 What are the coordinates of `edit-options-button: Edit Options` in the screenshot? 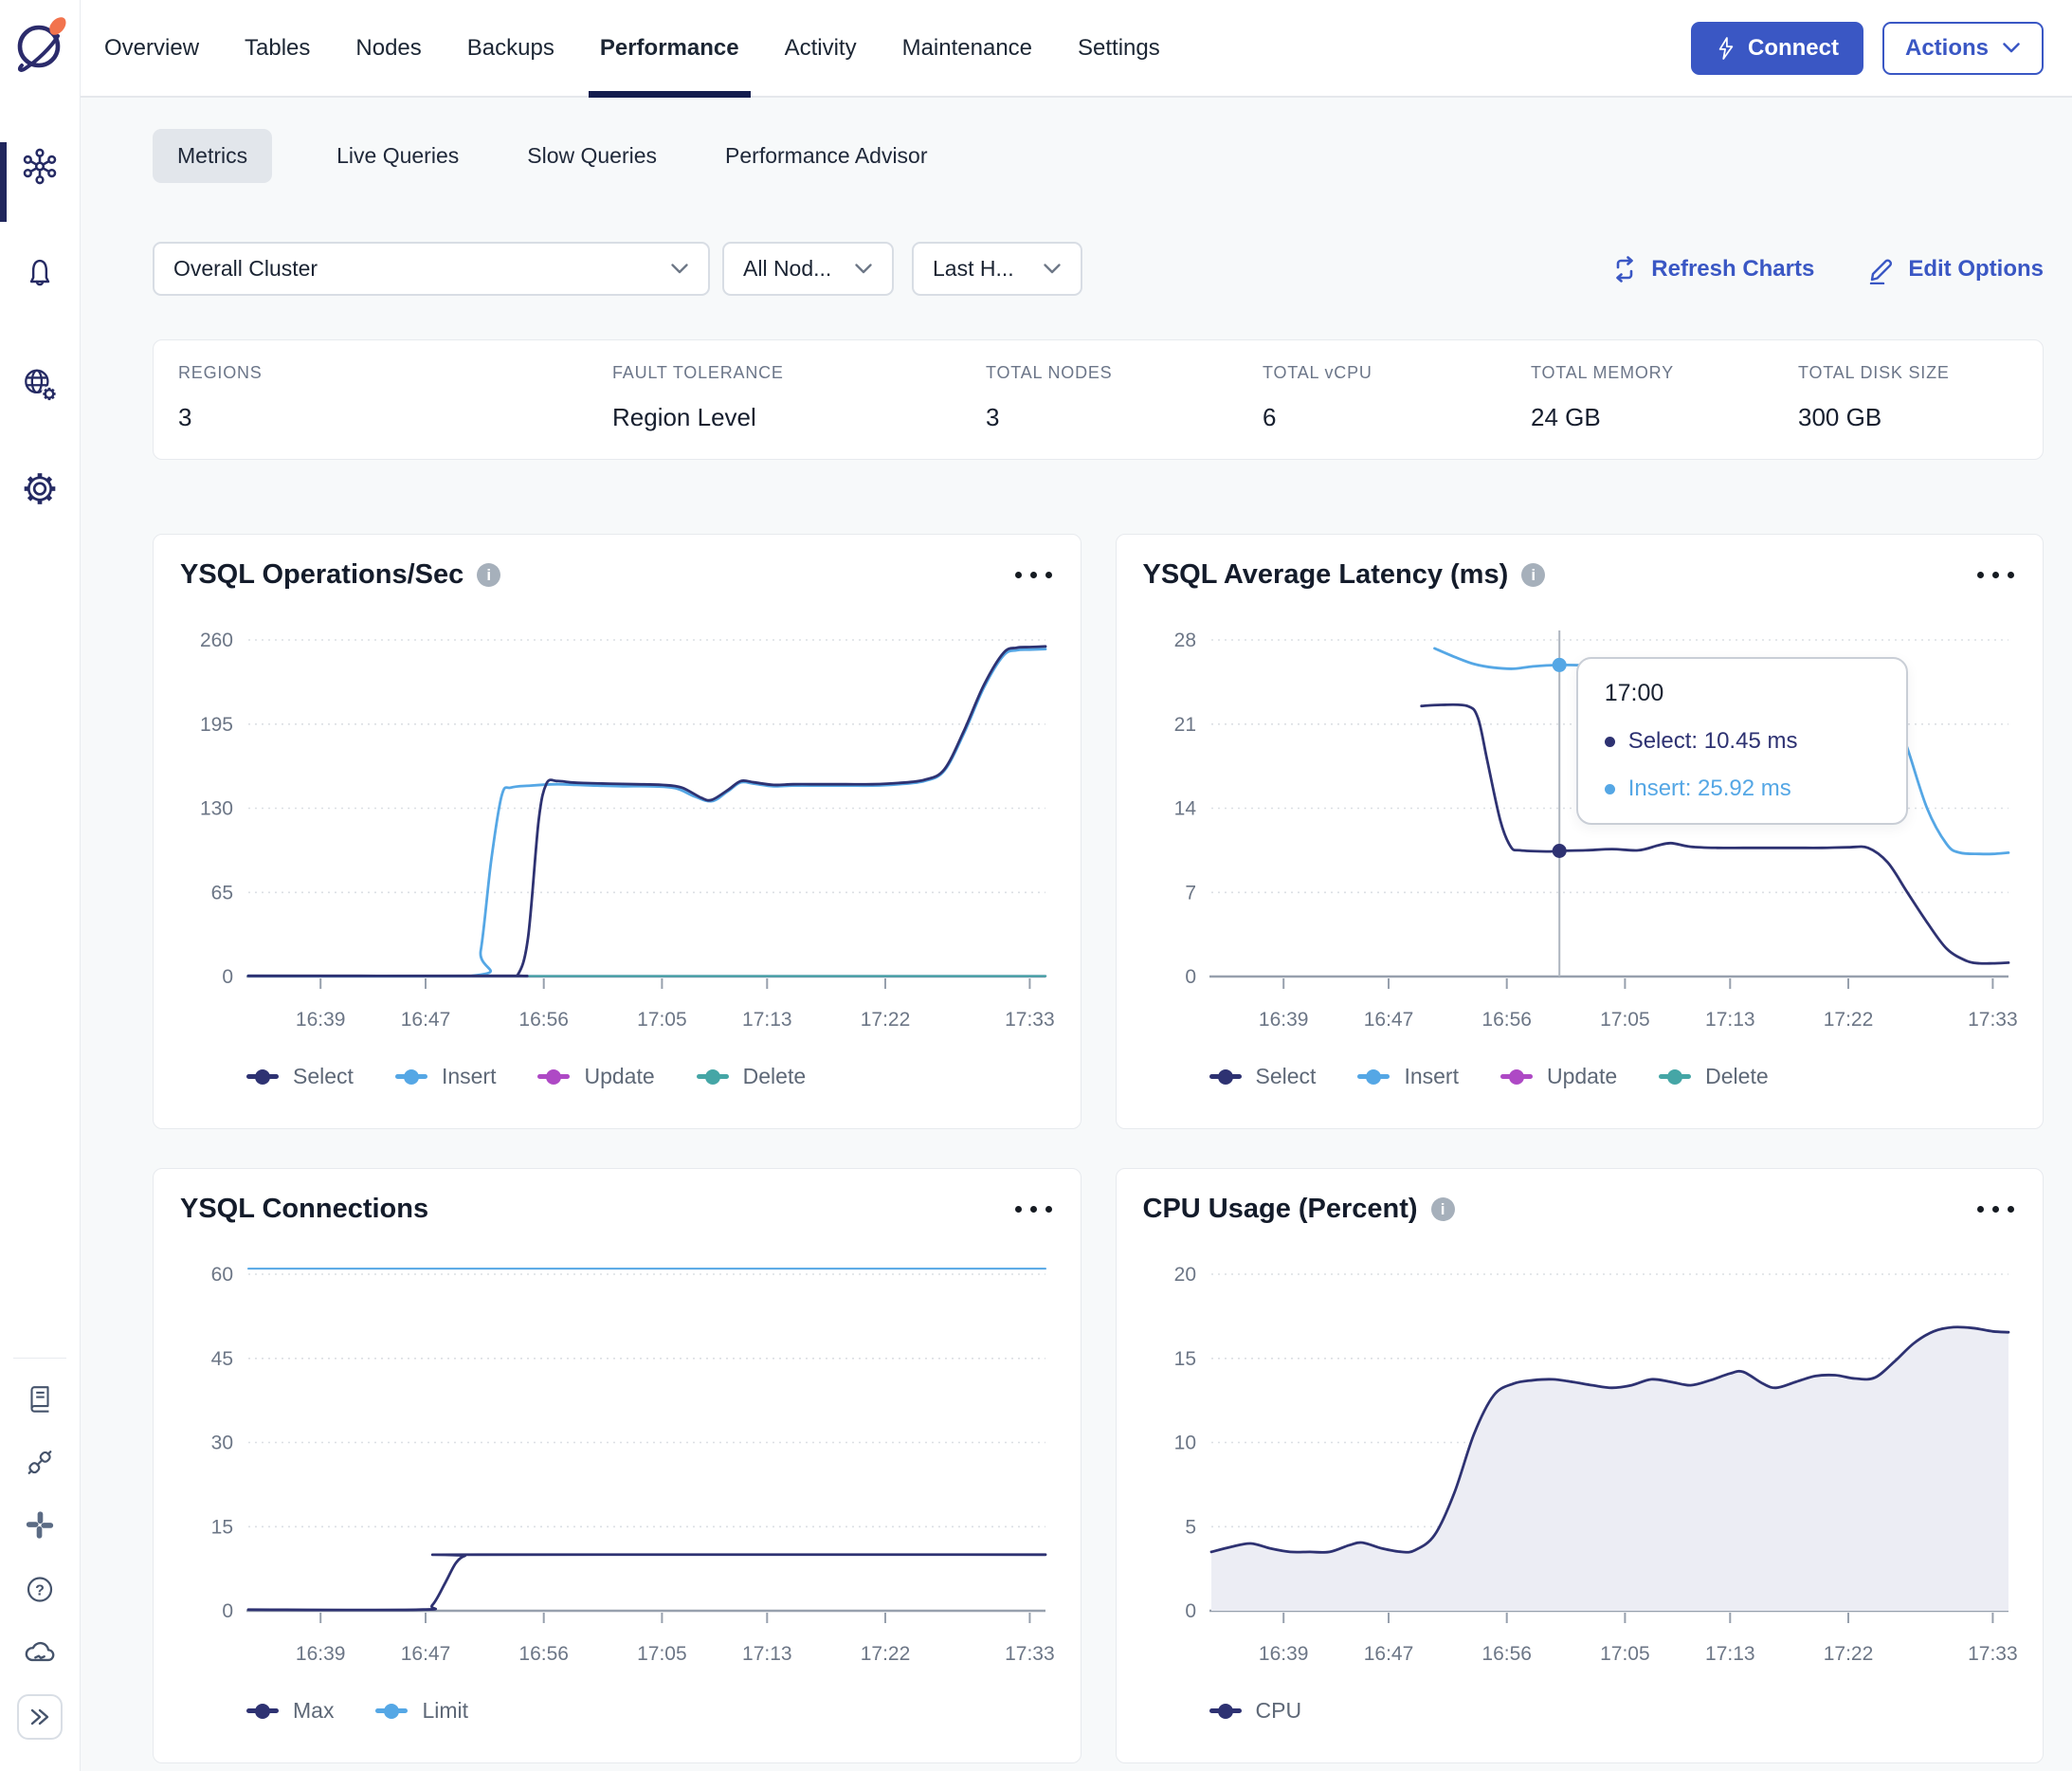 It's located at (1955, 269).